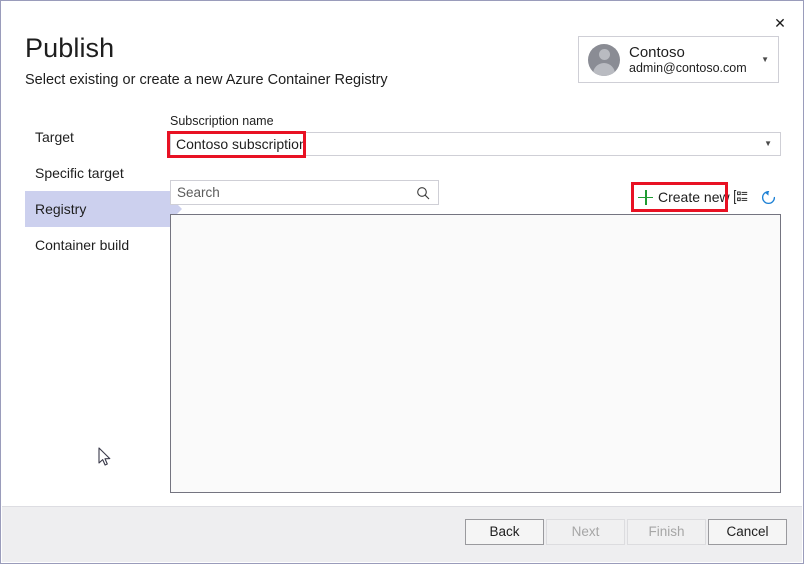 This screenshot has height=564, width=804. Describe the element at coordinates (688, 67) in the screenshot. I see `account-email: admin@contoso.com` at that location.